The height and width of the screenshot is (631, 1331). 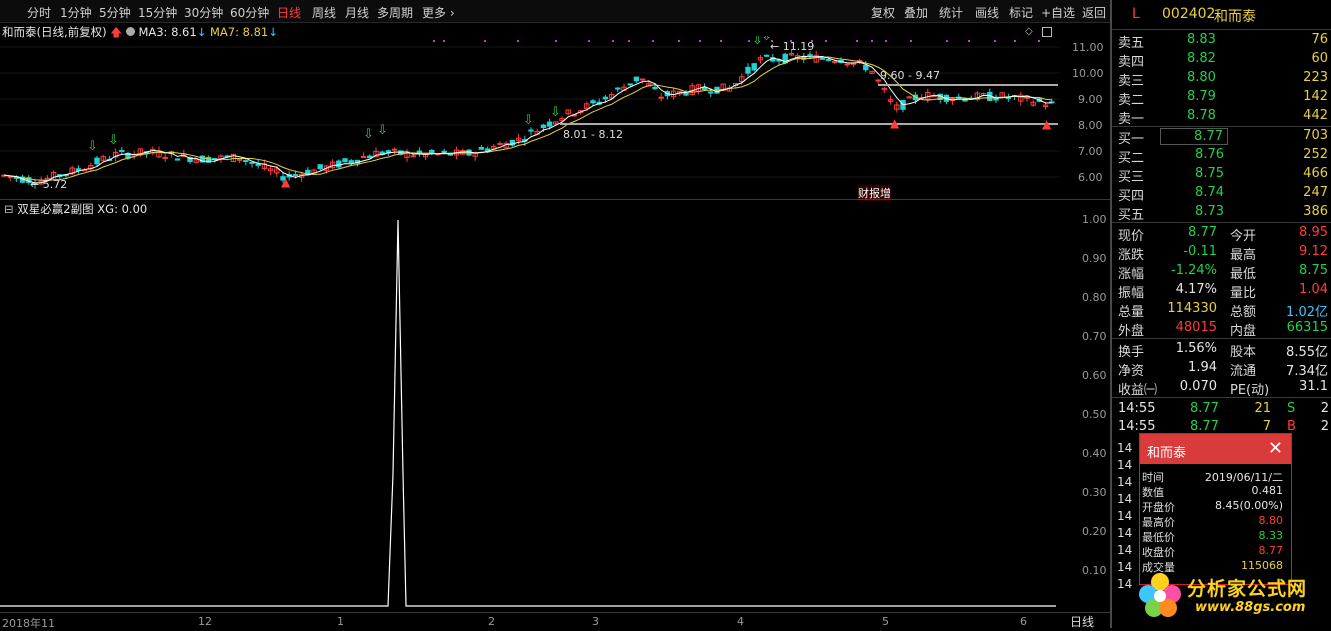 What do you see at coordinates (1153, 492) in the screenshot?
I see `popup-key: 数值` at bounding box center [1153, 492].